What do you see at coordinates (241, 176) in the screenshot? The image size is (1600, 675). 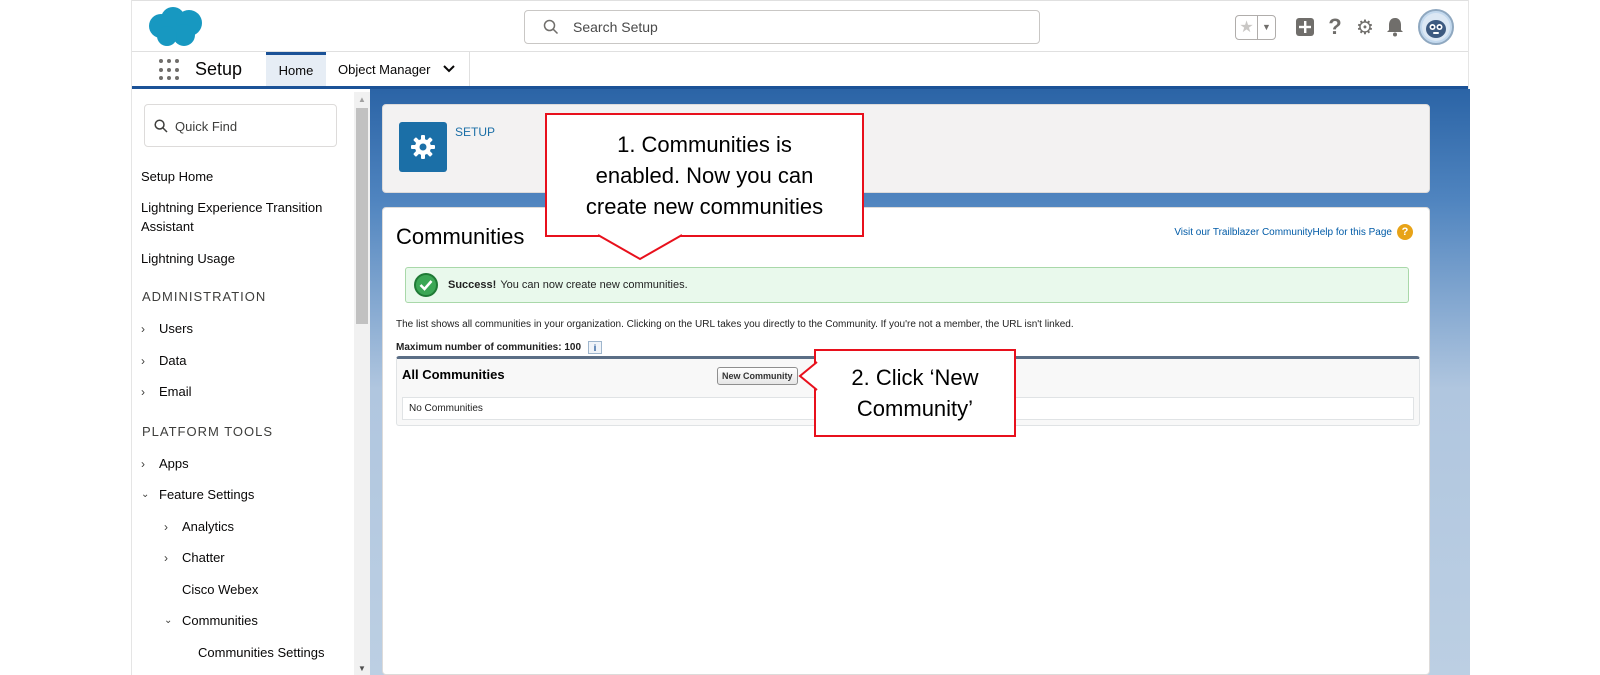 I see `sidebar-item-setup-home: Setup Home` at bounding box center [241, 176].